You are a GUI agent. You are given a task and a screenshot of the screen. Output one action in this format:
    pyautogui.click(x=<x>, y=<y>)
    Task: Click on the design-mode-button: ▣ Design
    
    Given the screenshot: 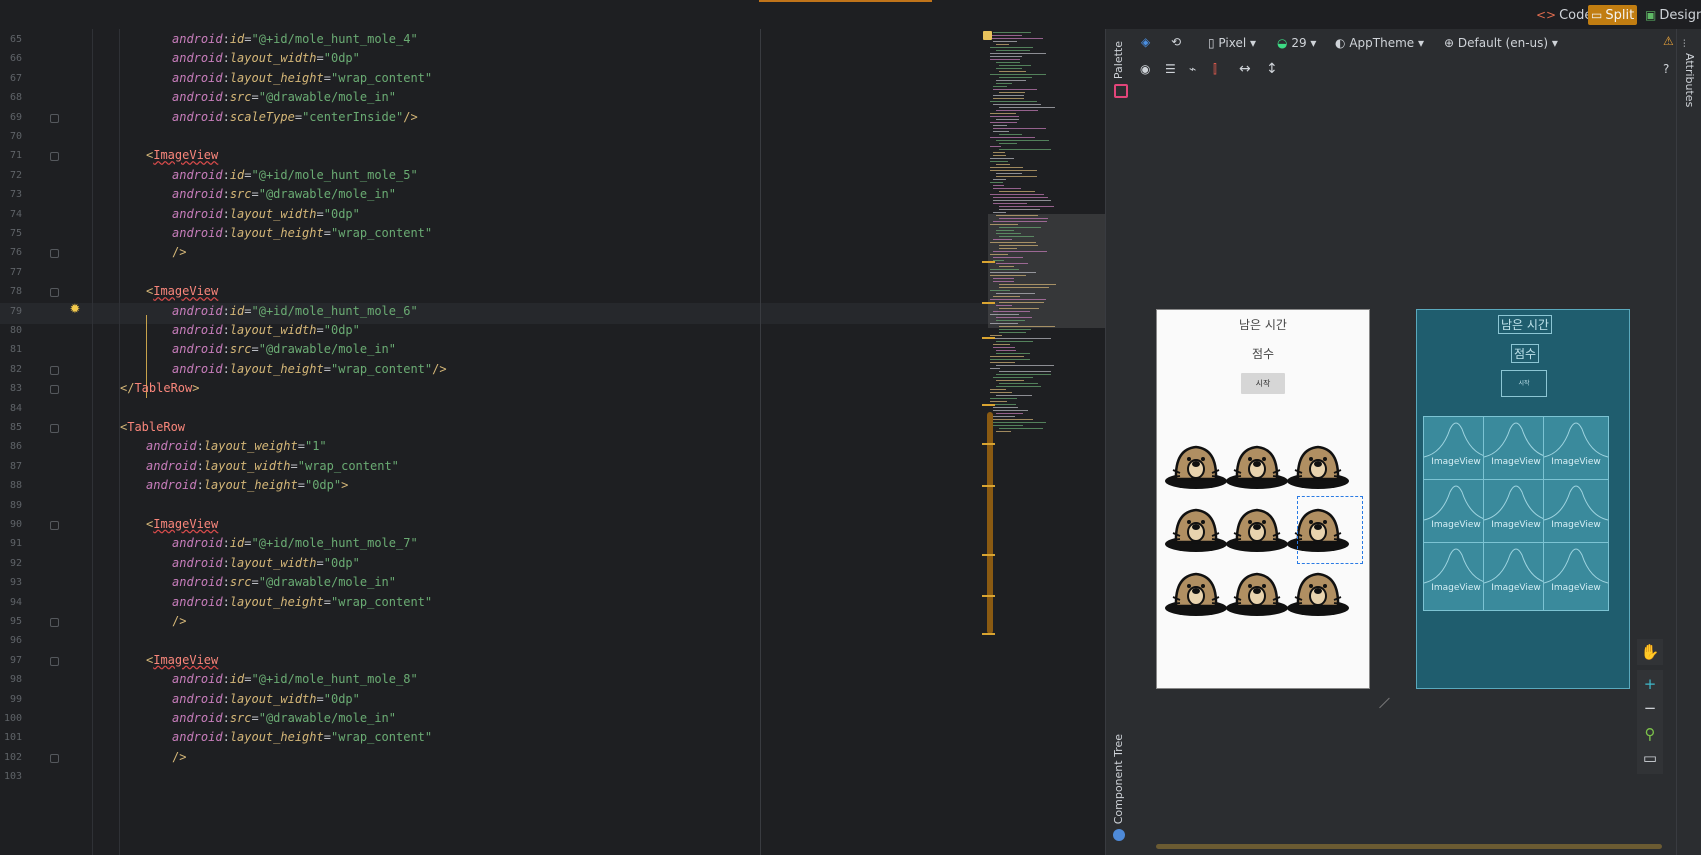 What is the action you would take?
    pyautogui.click(x=1671, y=15)
    